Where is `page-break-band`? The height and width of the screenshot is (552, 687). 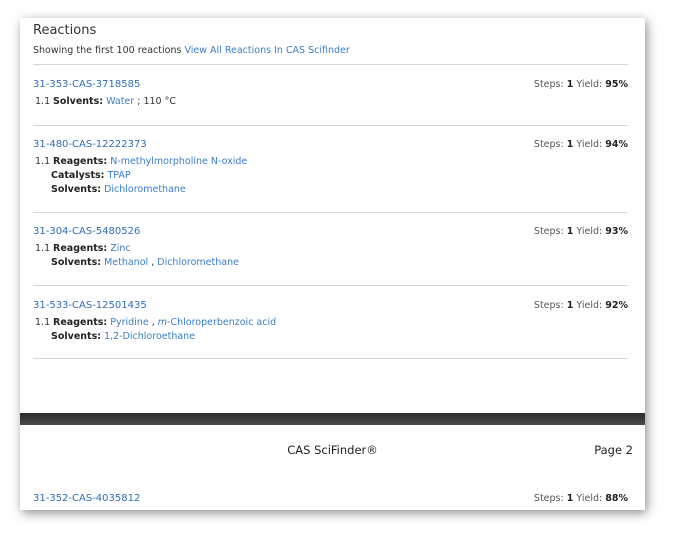 page-break-band is located at coordinates (332, 419).